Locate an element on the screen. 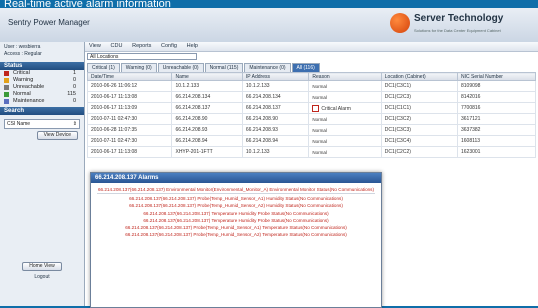  tab-unreachable: Unreachable (0) is located at coordinates (180, 67).